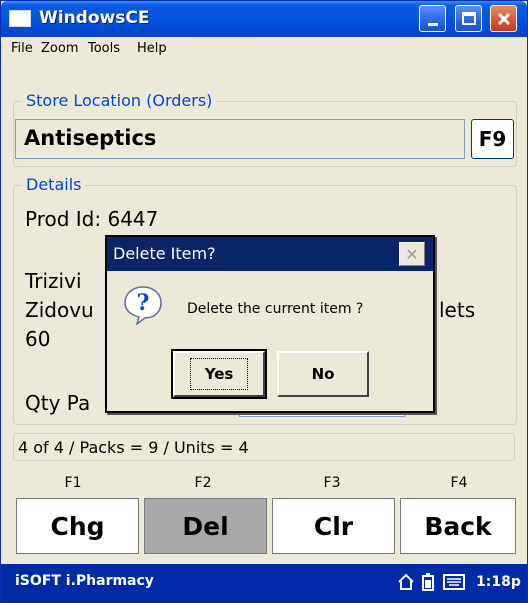 The image size is (528, 603). What do you see at coordinates (59, 310) in the screenshot?
I see `product-name-line2: Zidovu` at bounding box center [59, 310].